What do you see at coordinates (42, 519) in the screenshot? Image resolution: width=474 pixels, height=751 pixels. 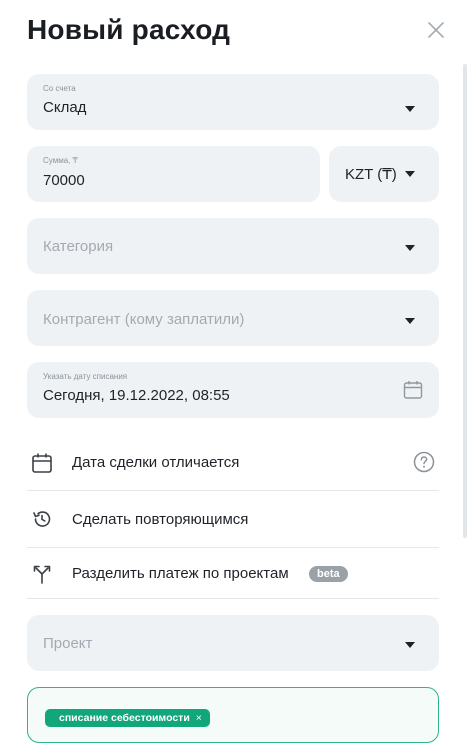 I see `history-icon` at bounding box center [42, 519].